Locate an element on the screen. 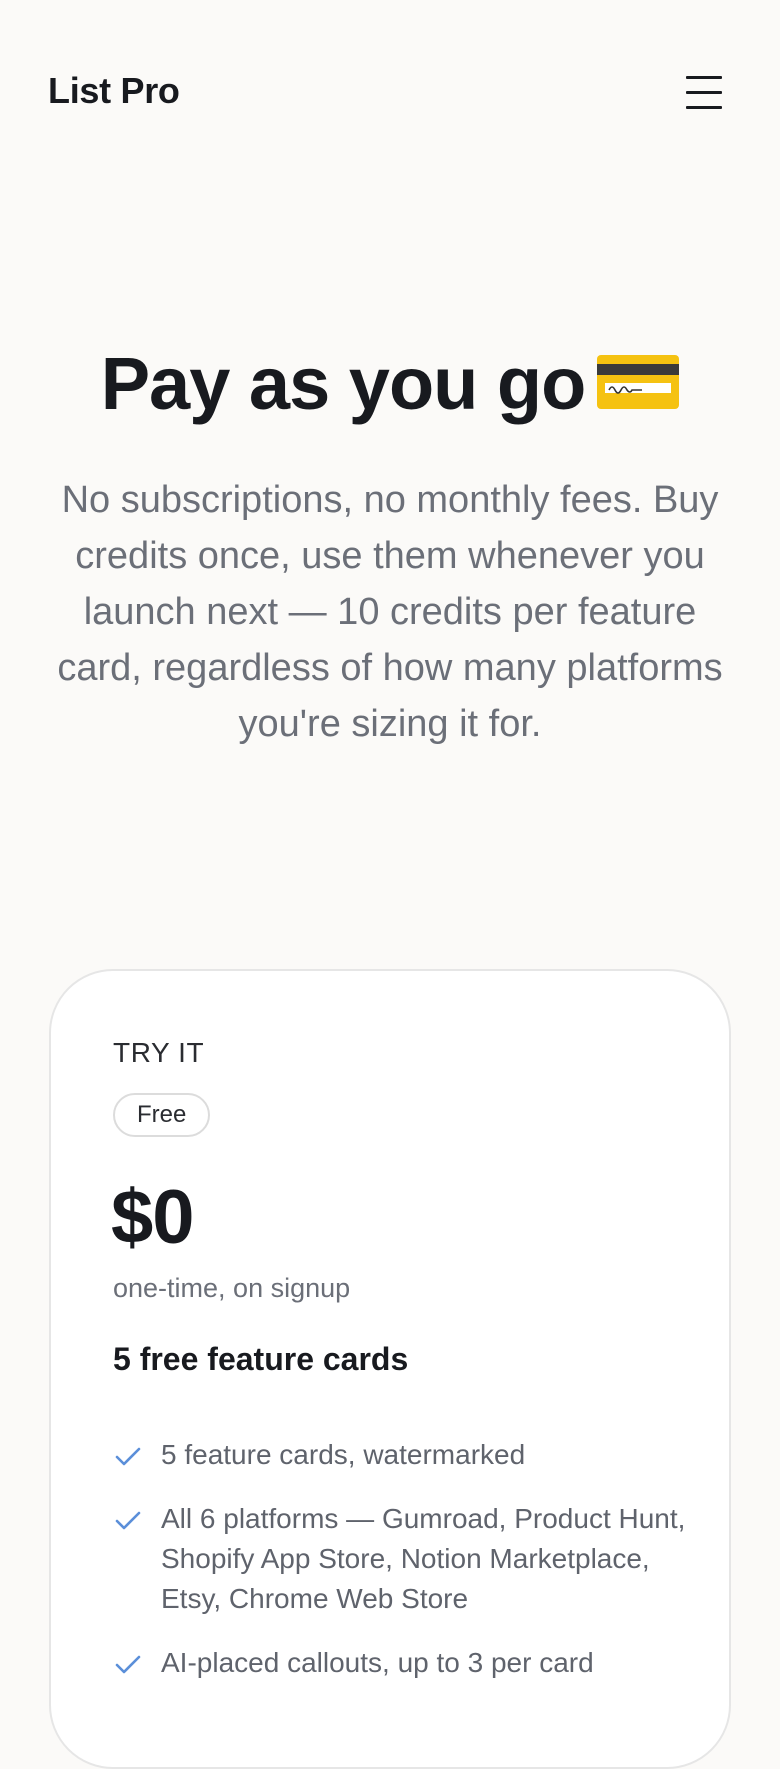 The width and height of the screenshot is (780, 1769). hamburger-menu-icon is located at coordinates (704, 92).